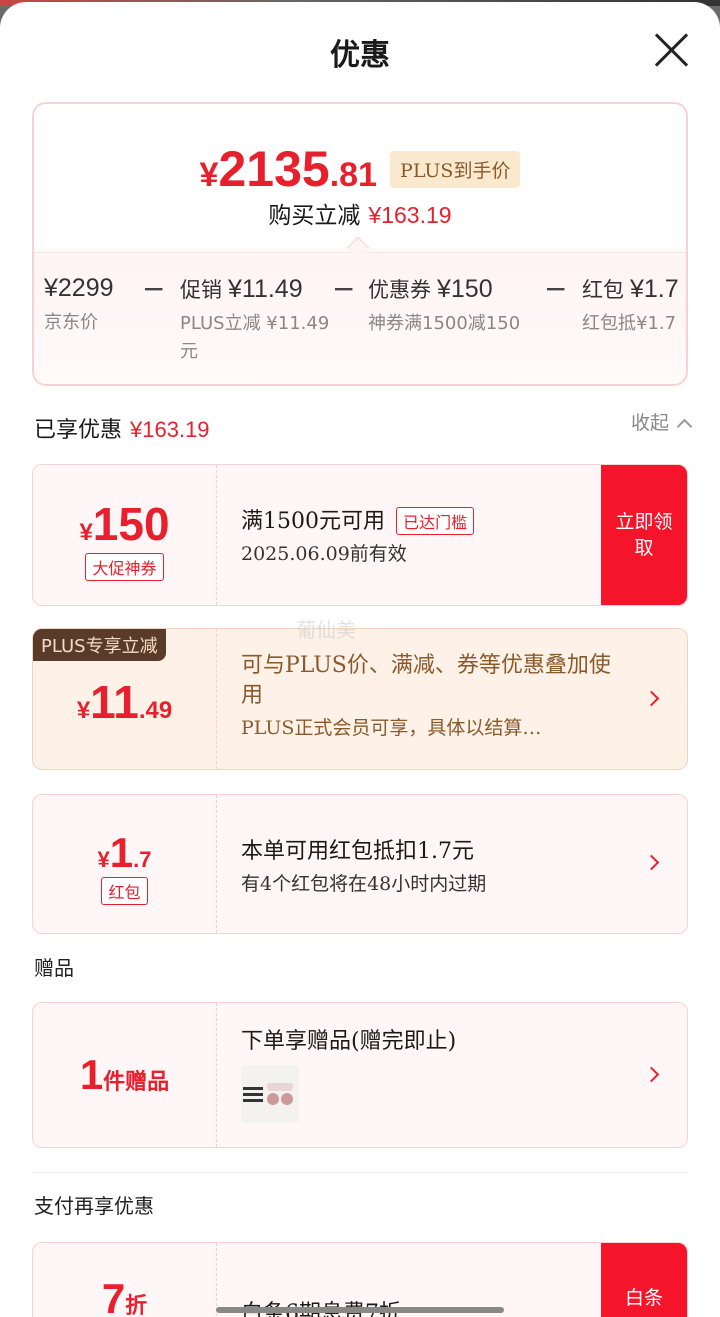 The image size is (720, 1317). Describe the element at coordinates (241, 289) in the screenshot. I see `breakdown-value: 促销 ¥11.49` at that location.